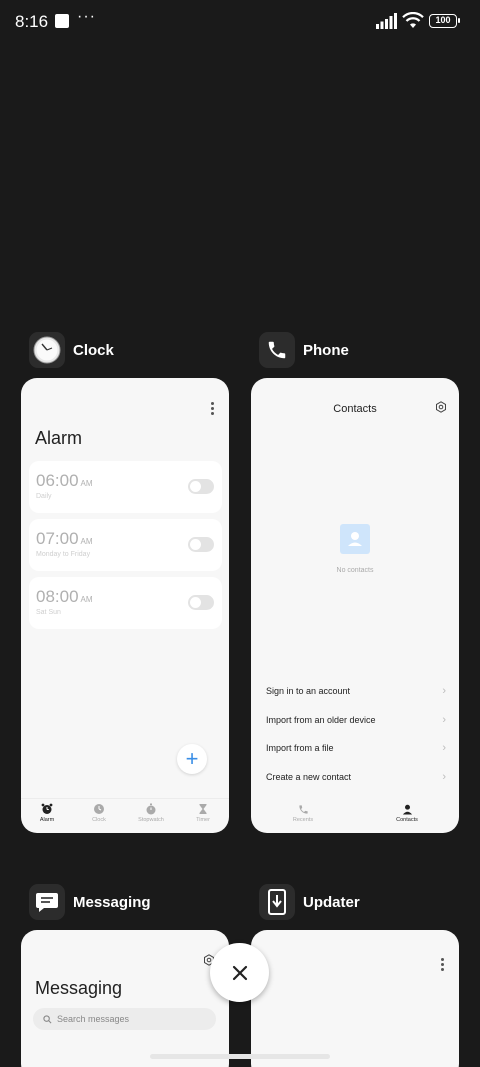  What do you see at coordinates (151, 809) in the screenshot?
I see `stopwatch-icon` at bounding box center [151, 809].